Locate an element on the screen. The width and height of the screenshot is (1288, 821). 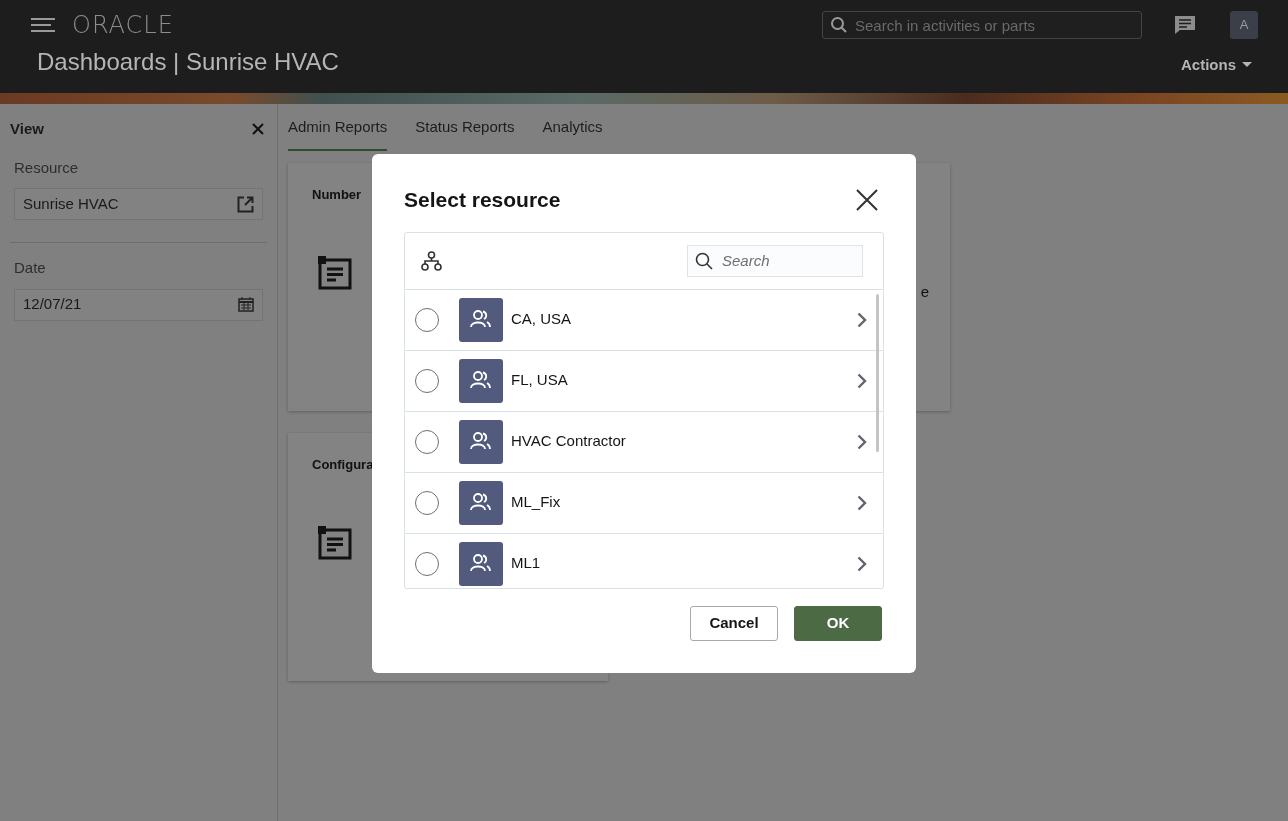
panel-title: View is located at coordinates (27, 129).